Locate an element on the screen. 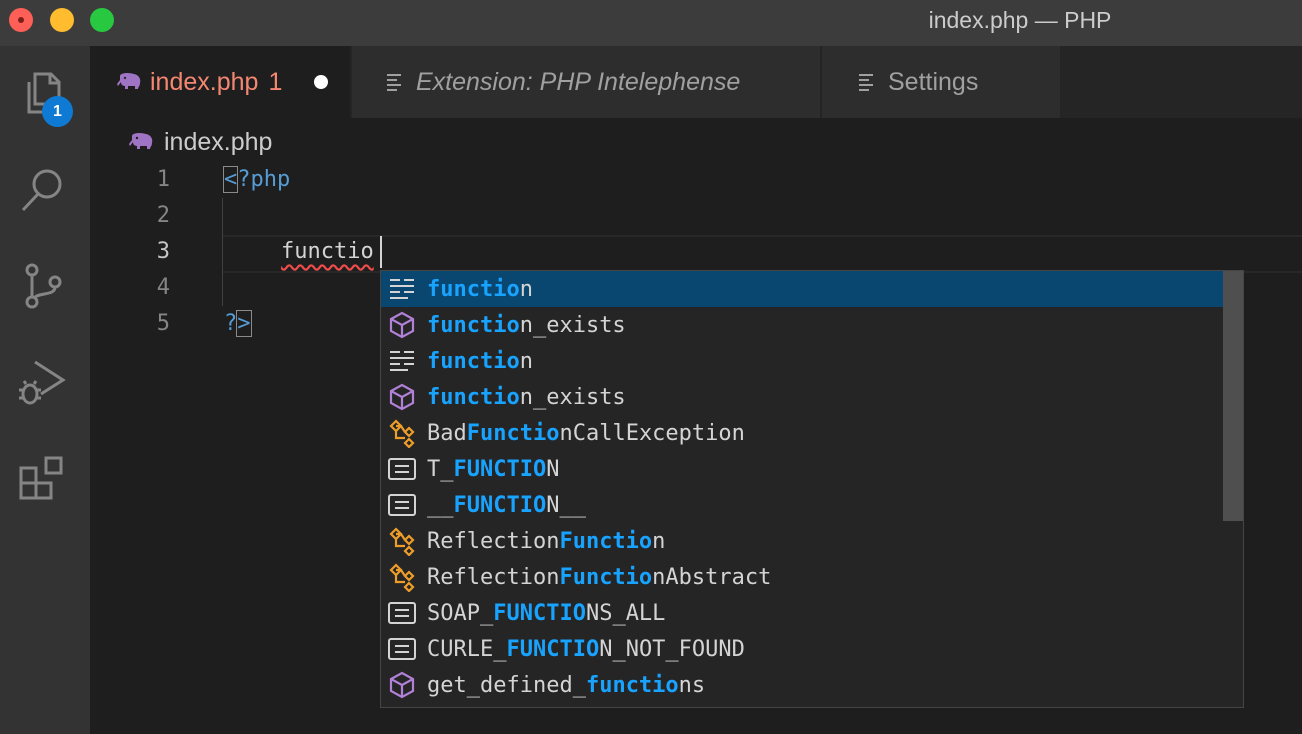 This screenshot has height=734, width=1302. breadcrumb-file: index.php is located at coordinates (218, 141).